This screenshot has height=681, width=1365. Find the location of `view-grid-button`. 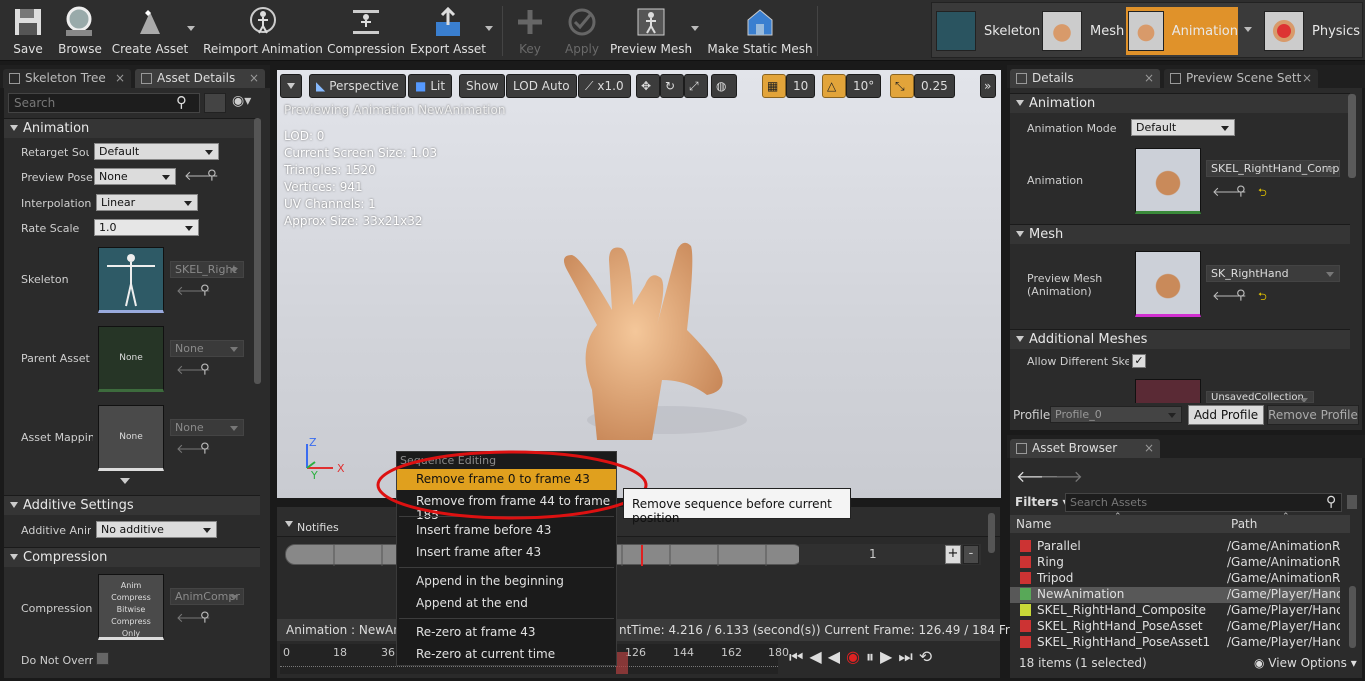

view-grid-button is located at coordinates (215, 103).